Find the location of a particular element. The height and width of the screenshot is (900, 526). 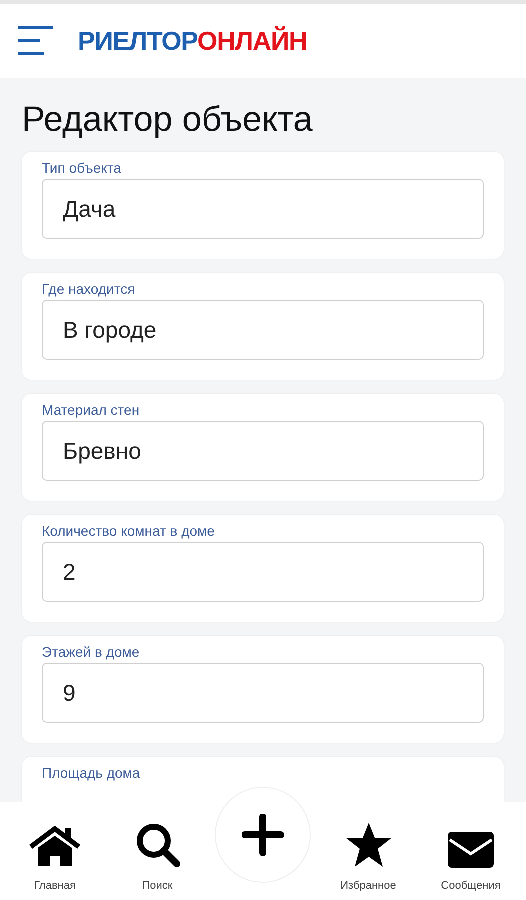

field-label: Этажей в доме is located at coordinates (91, 652).